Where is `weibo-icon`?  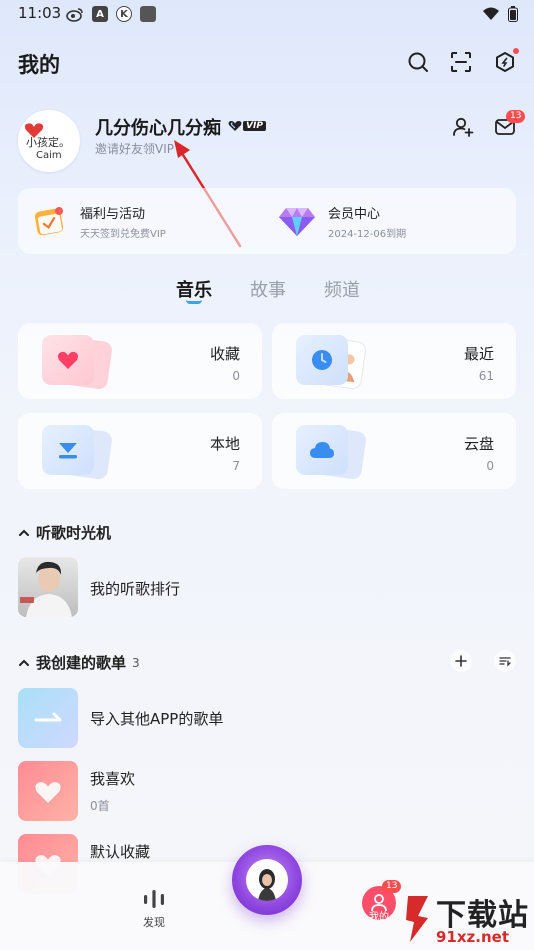
weibo-icon is located at coordinates (74, 15).